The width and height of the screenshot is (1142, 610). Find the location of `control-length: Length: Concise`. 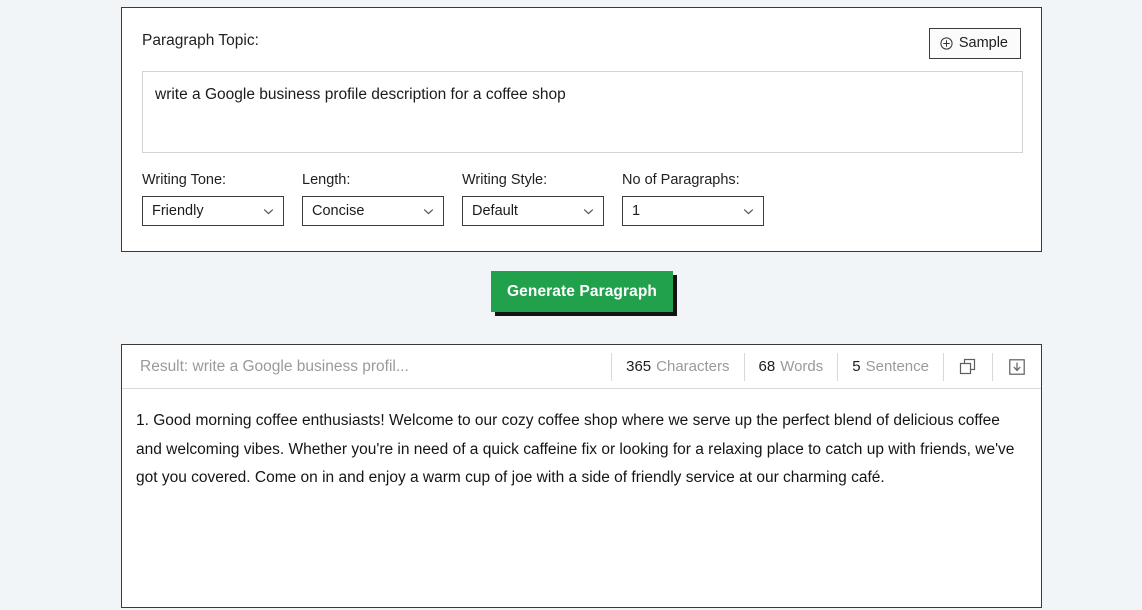

control-length: Length: Concise is located at coordinates (381, 198).